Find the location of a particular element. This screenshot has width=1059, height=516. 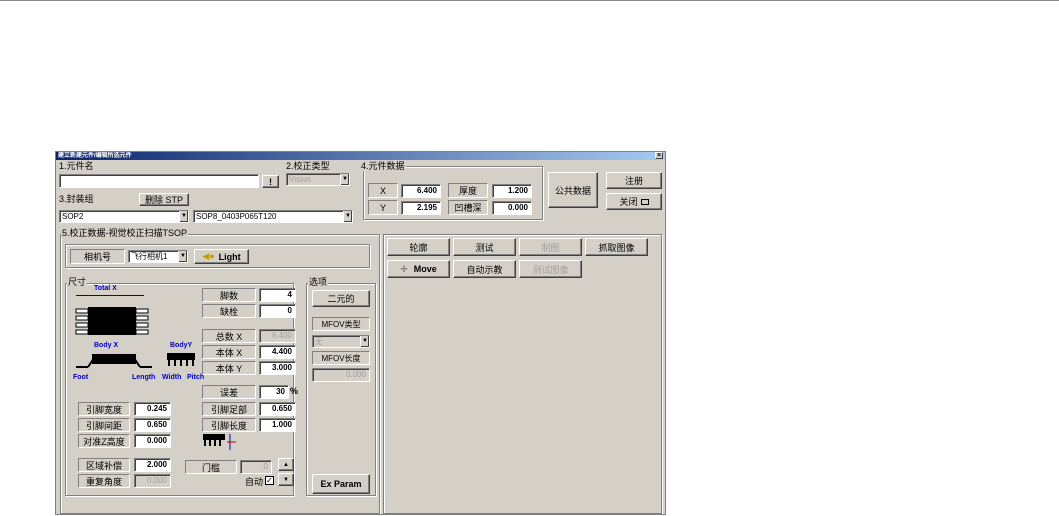

close-button: 关闭 is located at coordinates (634, 201).